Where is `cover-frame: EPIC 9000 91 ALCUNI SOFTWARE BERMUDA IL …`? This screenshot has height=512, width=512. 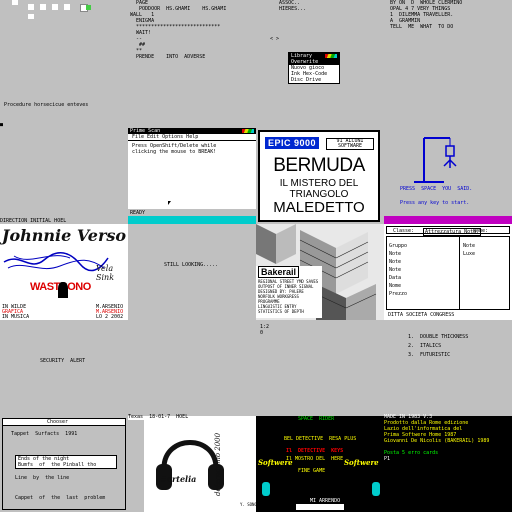
cover-frame: EPIC 9000 91 ALCUNI SOFTWARE BERMUDA IL … is located at coordinates (319, 176).